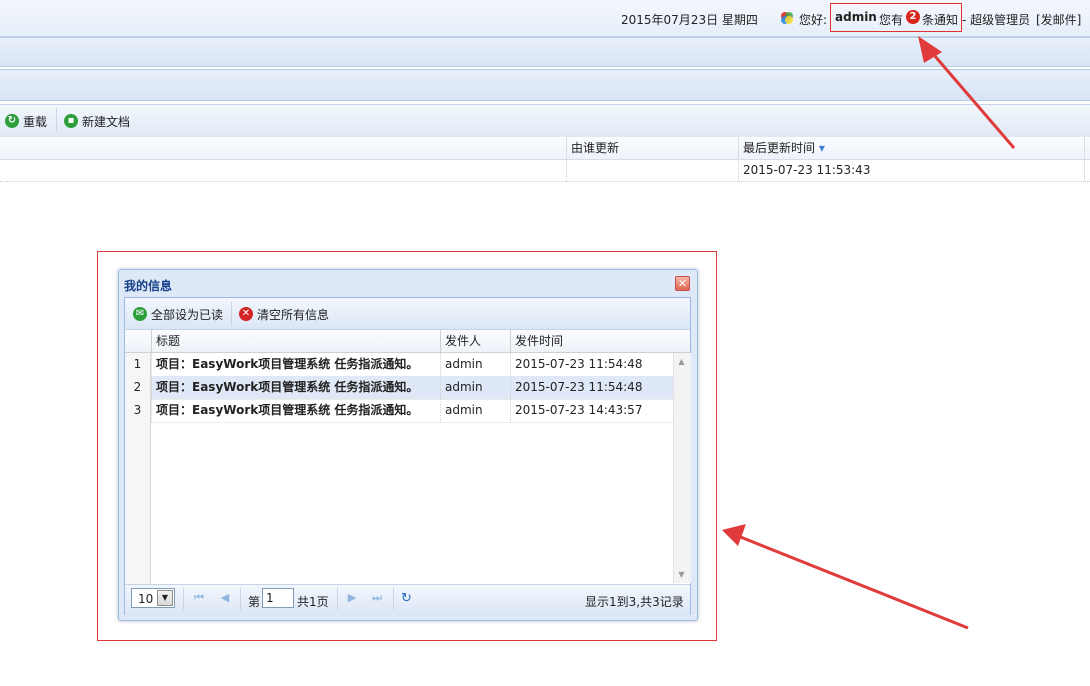 The image size is (1090, 686). I want to click on arrow-to-notification, so click(967, 92).